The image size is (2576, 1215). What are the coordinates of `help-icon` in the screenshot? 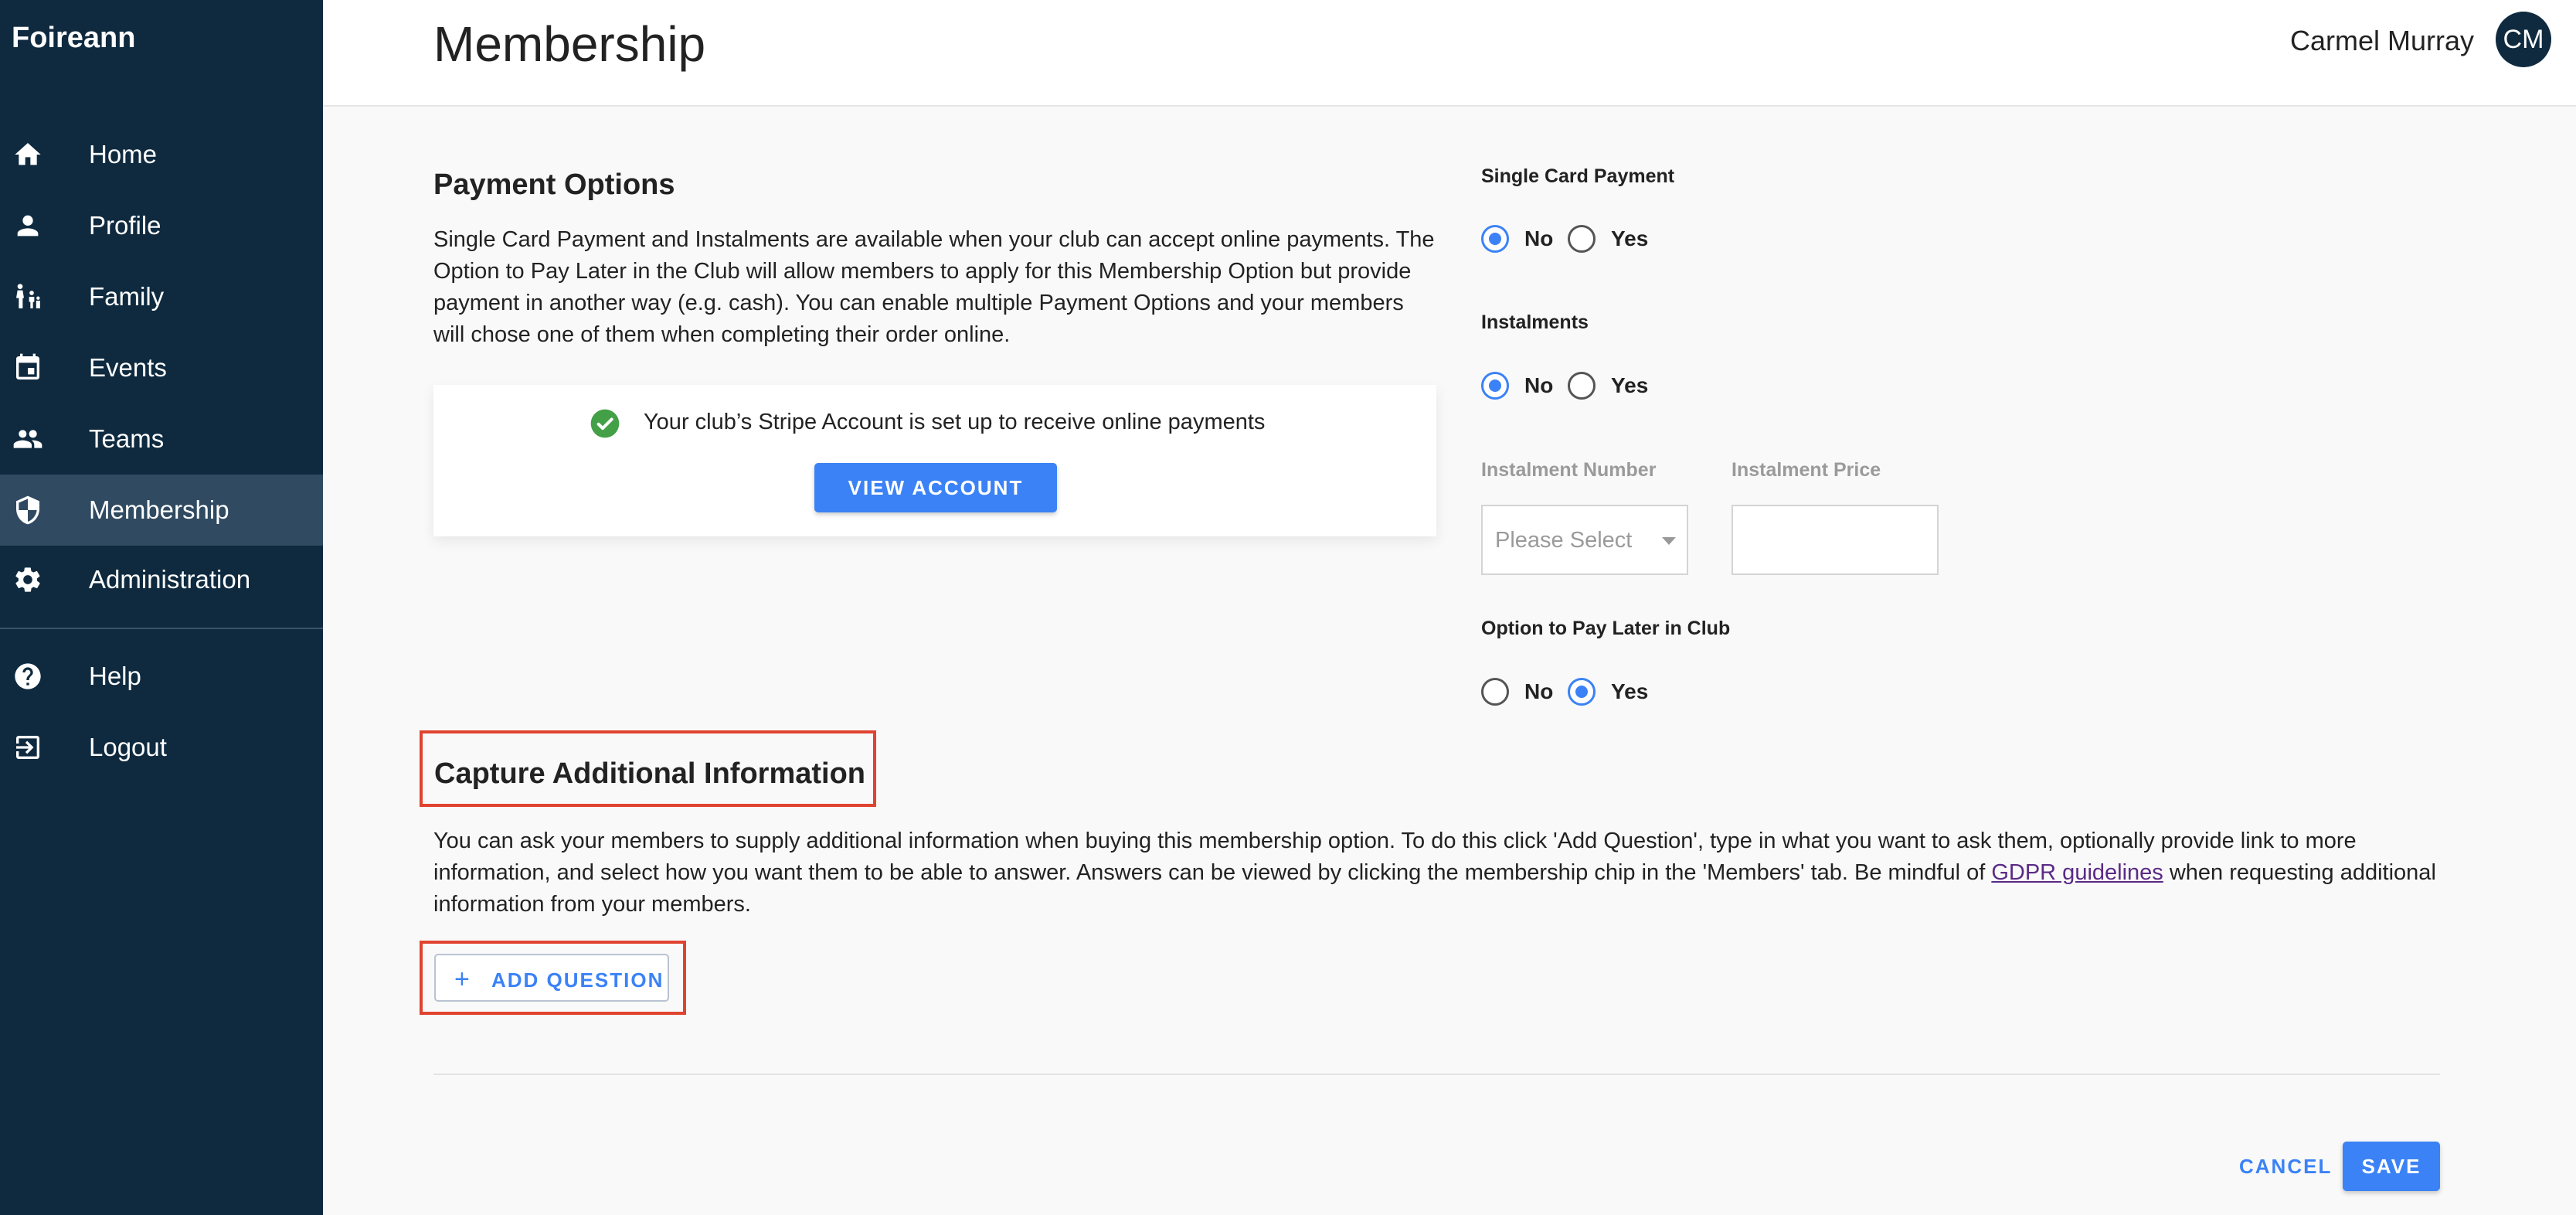 It's located at (27, 676).